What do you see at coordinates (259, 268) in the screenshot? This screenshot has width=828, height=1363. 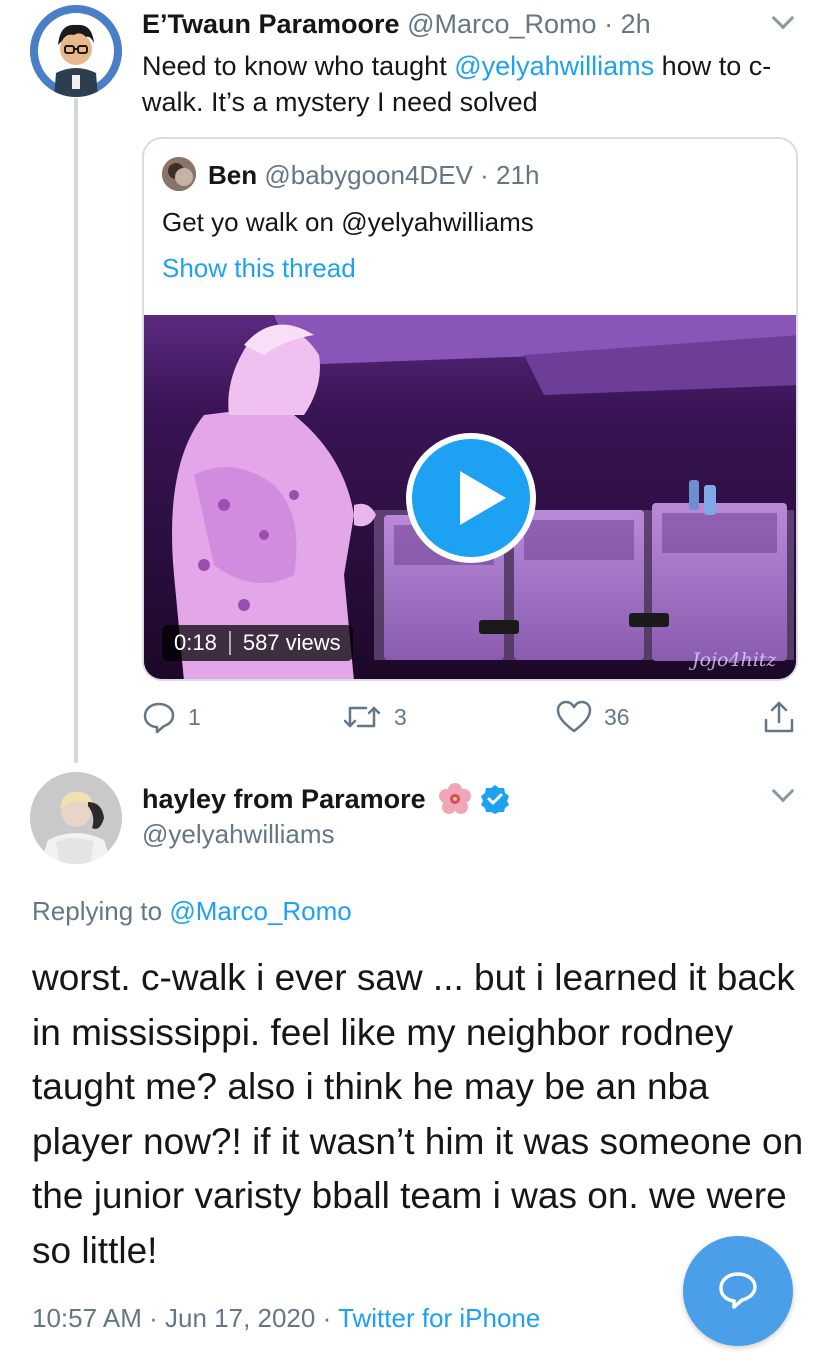 I see `show-thread-link: Show this thread` at bounding box center [259, 268].